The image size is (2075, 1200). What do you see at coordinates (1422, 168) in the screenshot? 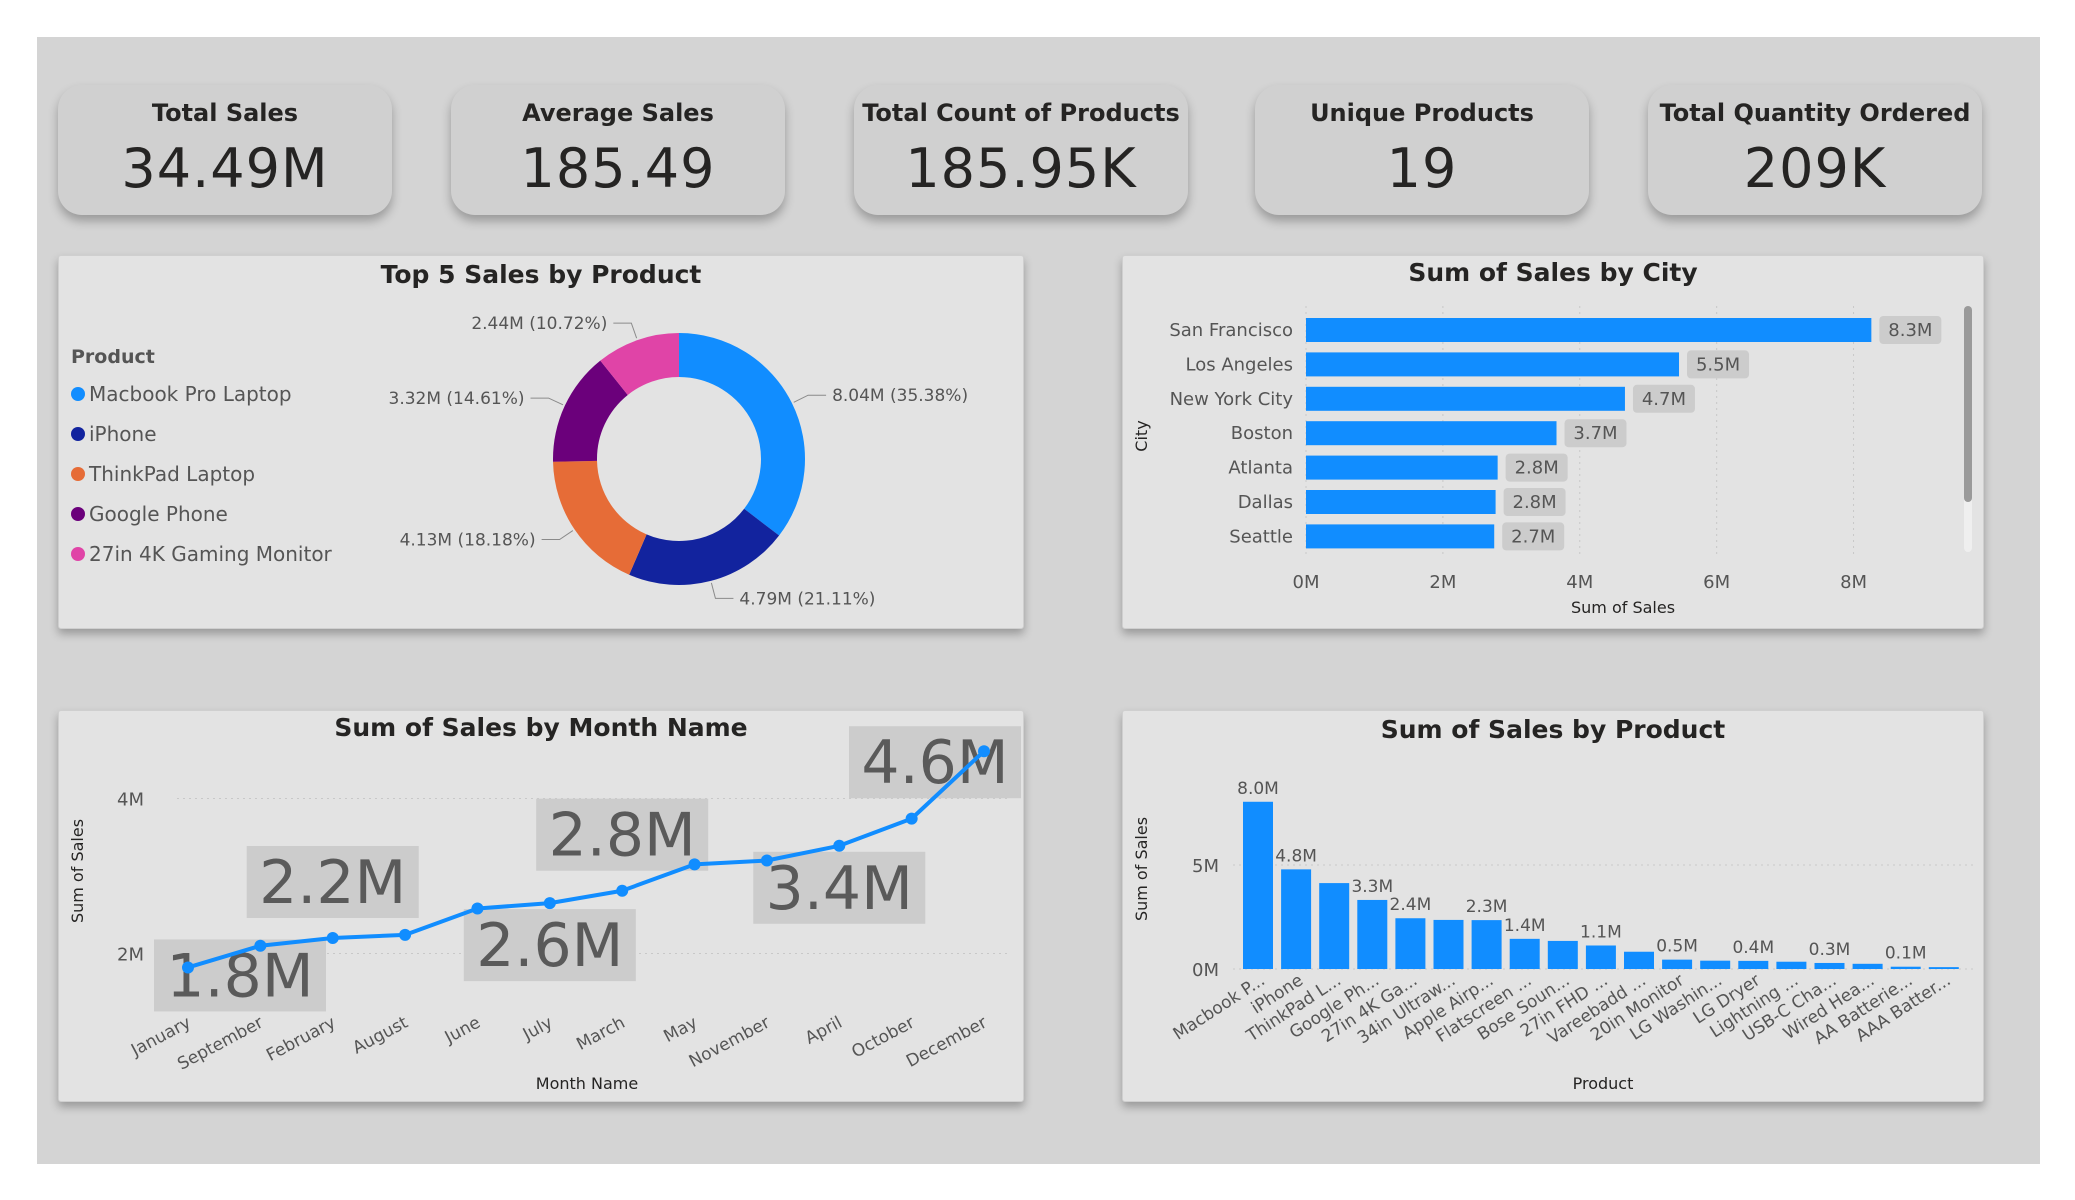
I see `kpi-value: 19` at bounding box center [1422, 168].